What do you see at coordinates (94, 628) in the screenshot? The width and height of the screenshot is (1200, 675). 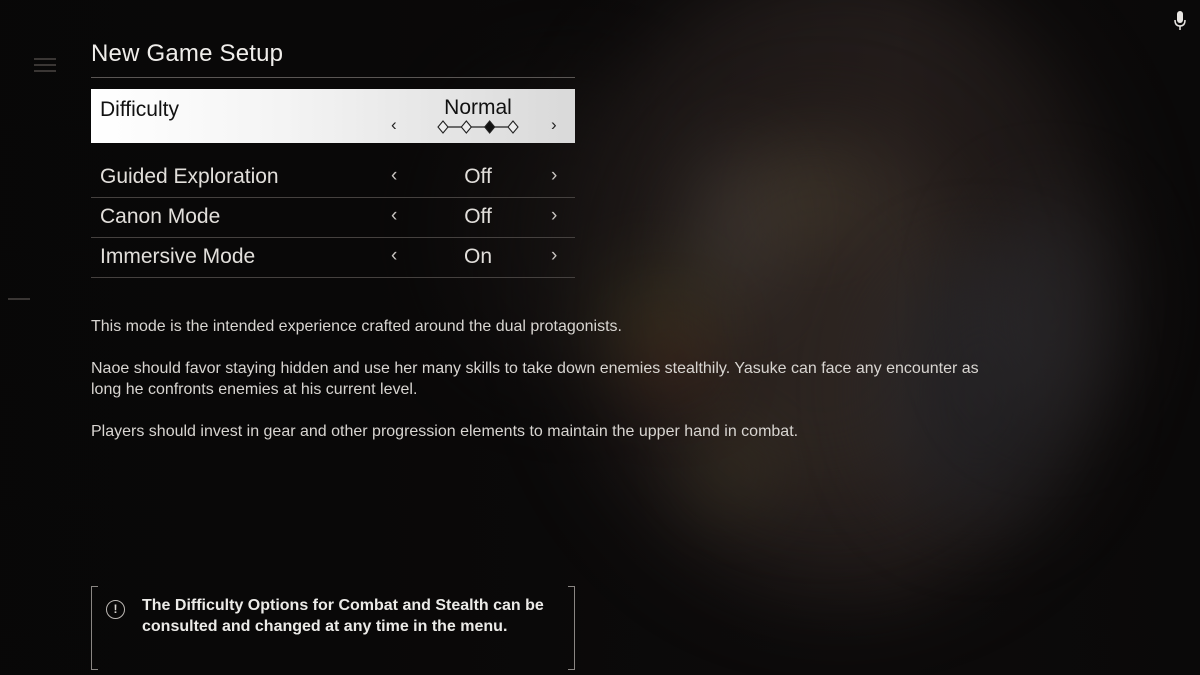 I see `bracket-left` at bounding box center [94, 628].